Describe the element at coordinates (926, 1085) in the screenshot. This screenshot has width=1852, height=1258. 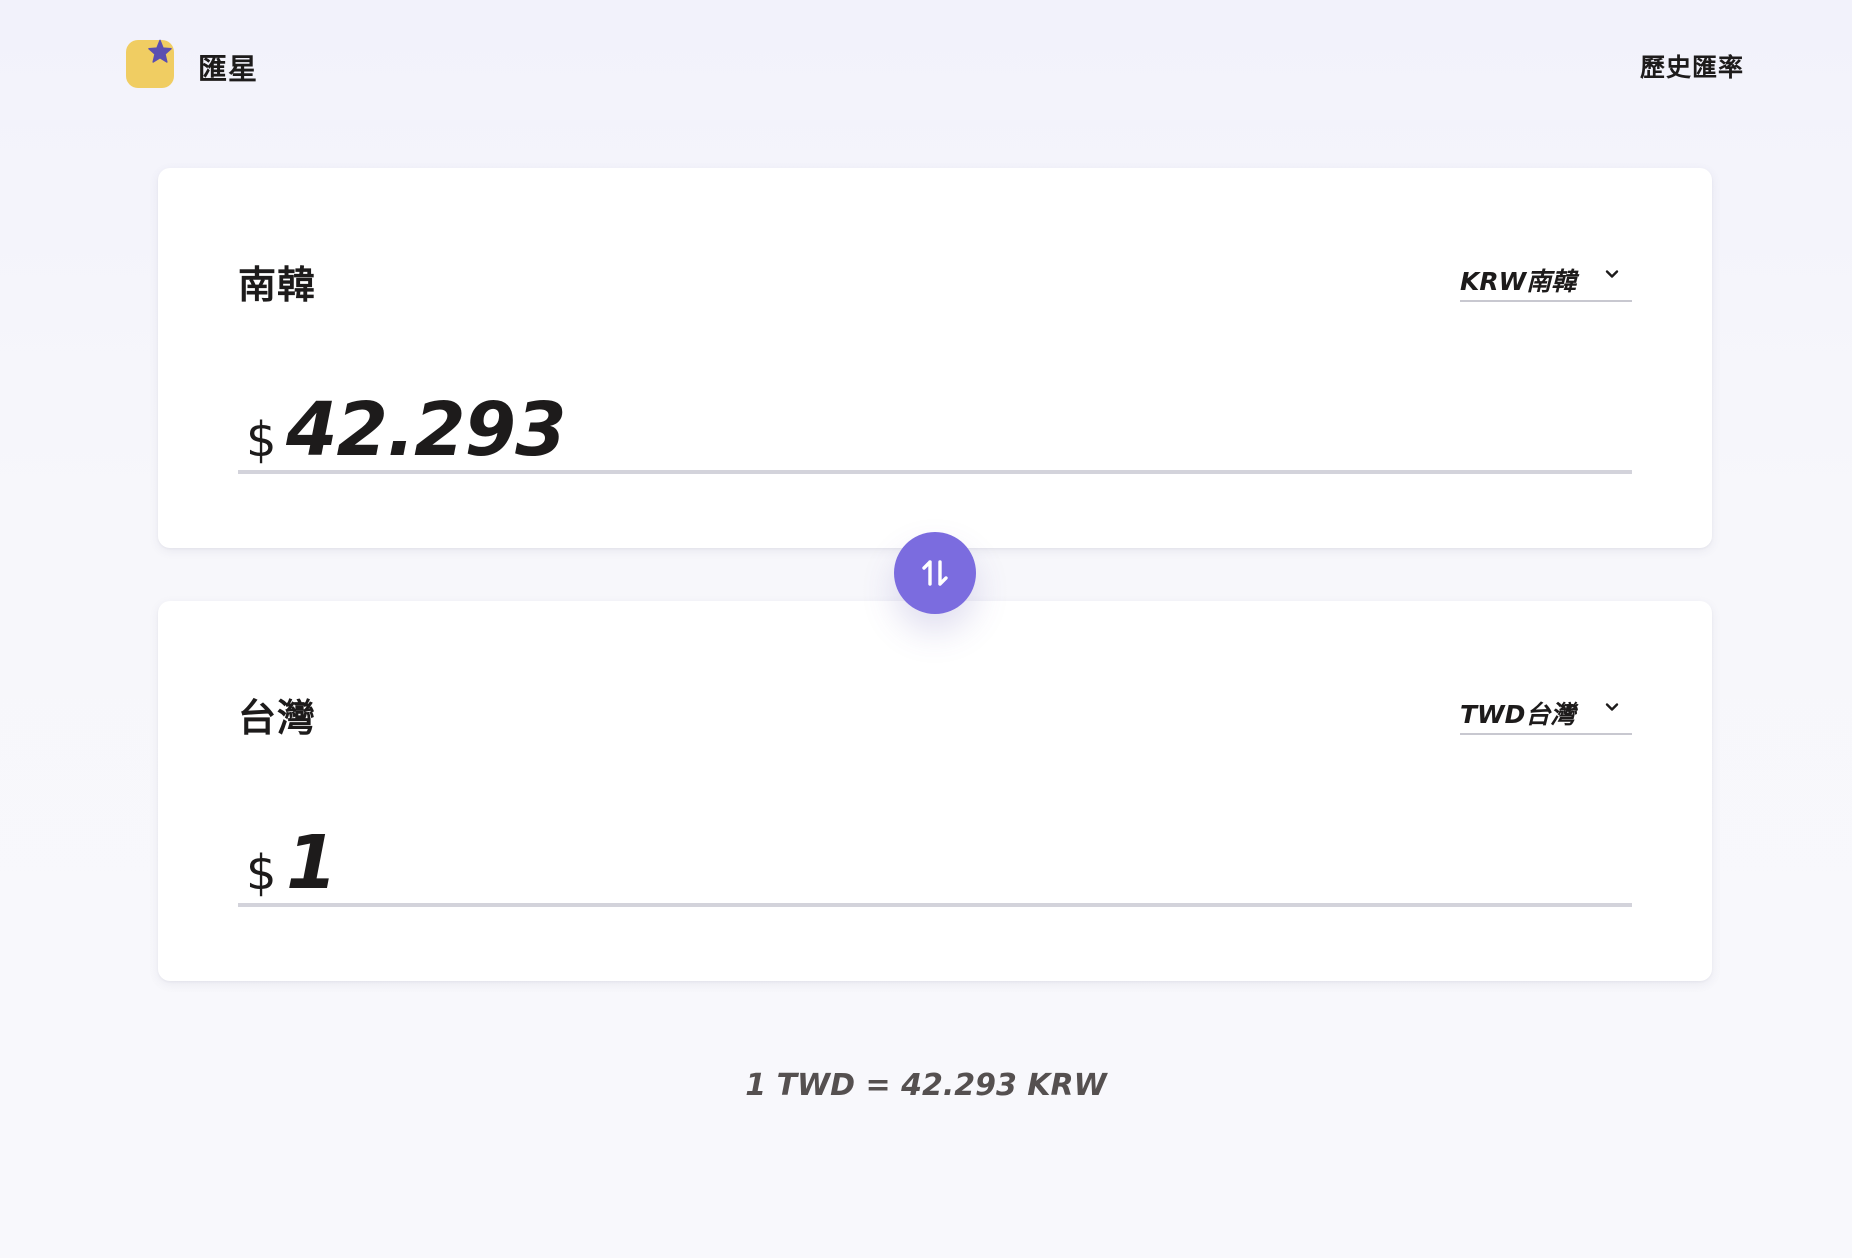
I see `exchange-rate-summary: 1 TWD = 42.293 KRW` at that location.